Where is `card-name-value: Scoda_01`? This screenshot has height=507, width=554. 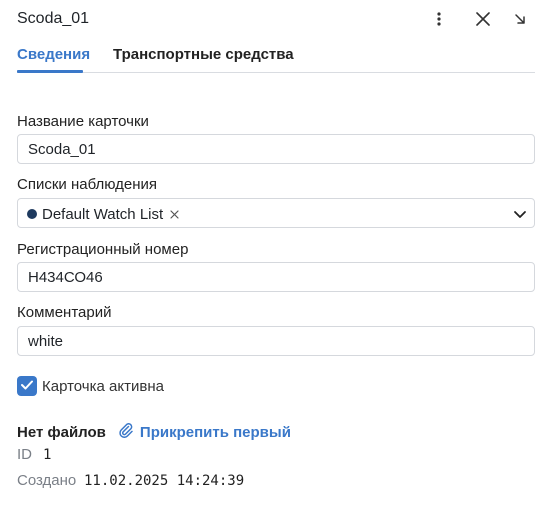 card-name-value: Scoda_01 is located at coordinates (62, 149).